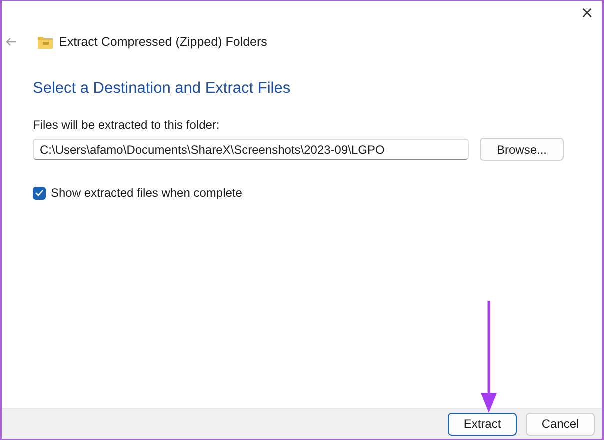  I want to click on window-title: Extract Compressed (Zipped) Folders, so click(163, 42).